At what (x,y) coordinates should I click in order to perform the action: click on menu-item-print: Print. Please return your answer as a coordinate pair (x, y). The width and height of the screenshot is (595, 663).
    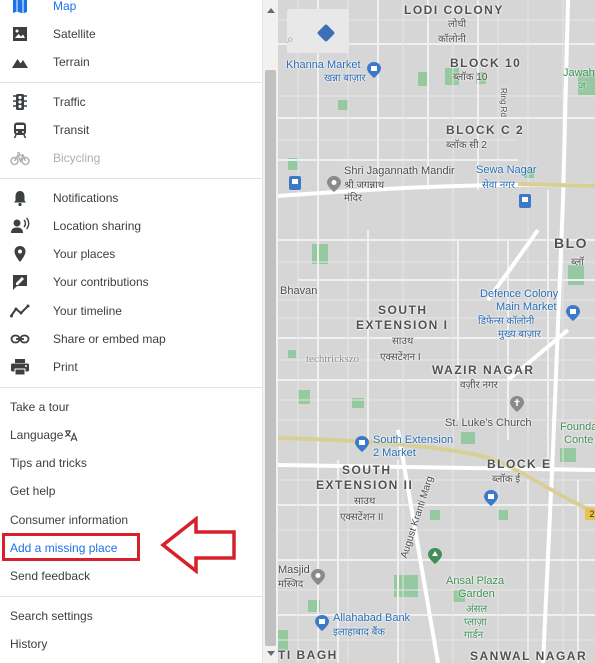
    Looking at the image, I should click on (131, 367).